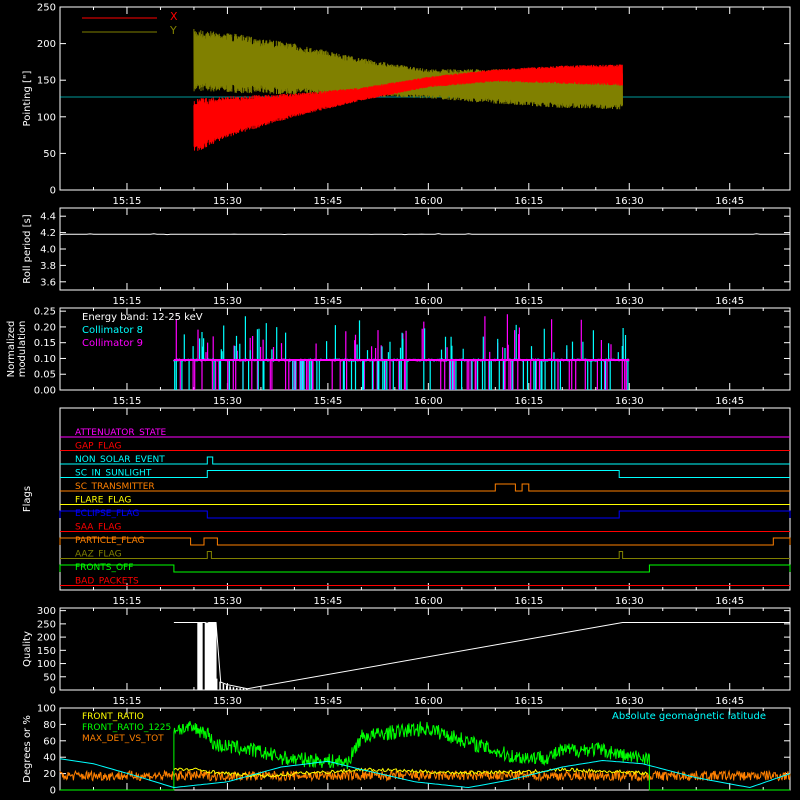 The height and width of the screenshot is (800, 800). What do you see at coordinates (107, 582) in the screenshot?
I see `flag-label-bad-packets: BAD_PACKETS` at bounding box center [107, 582].